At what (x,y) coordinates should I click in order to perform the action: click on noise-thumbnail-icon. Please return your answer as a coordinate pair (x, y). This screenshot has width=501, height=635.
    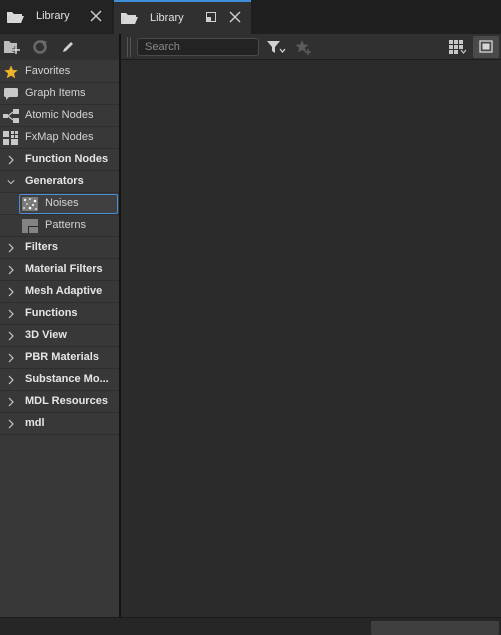
    Looking at the image, I should click on (30, 204).